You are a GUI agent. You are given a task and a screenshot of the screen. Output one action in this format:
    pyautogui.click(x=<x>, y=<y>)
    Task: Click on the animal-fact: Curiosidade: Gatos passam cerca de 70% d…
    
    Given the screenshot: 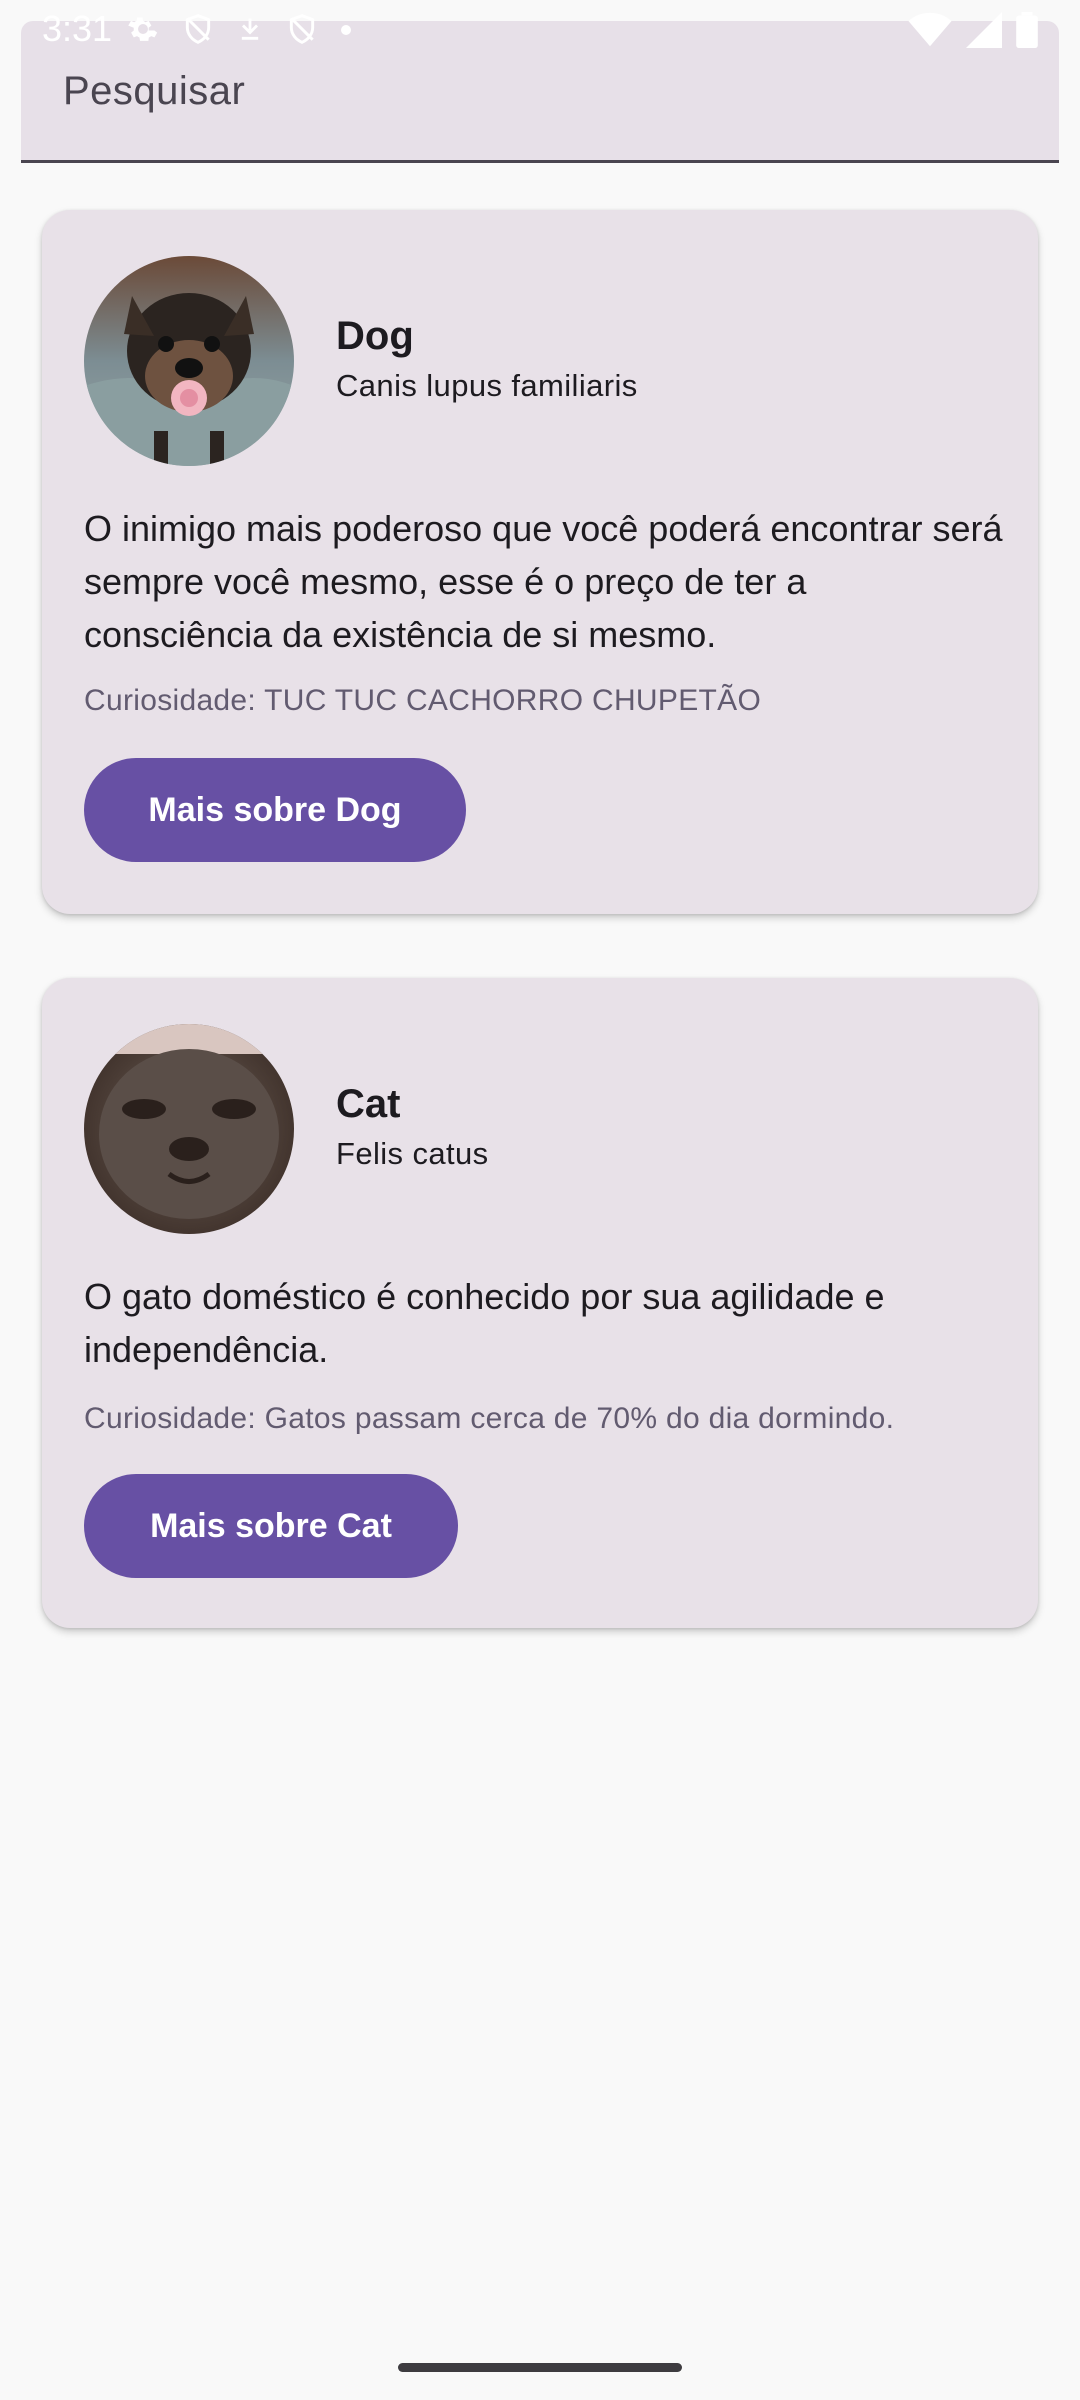 What is the action you would take?
    pyautogui.click(x=489, y=1418)
    